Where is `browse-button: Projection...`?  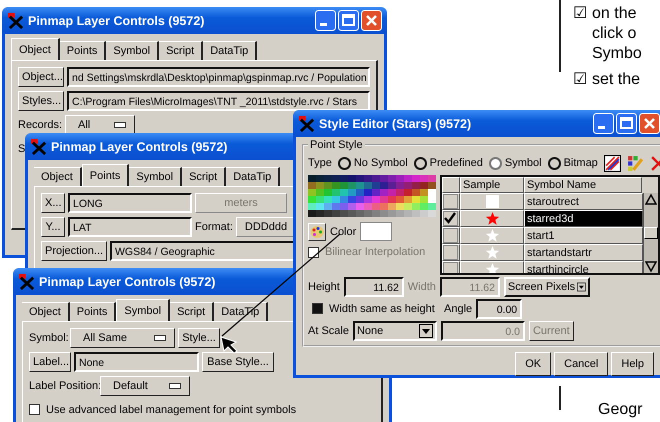 browse-button: Projection... is located at coordinates (74, 250).